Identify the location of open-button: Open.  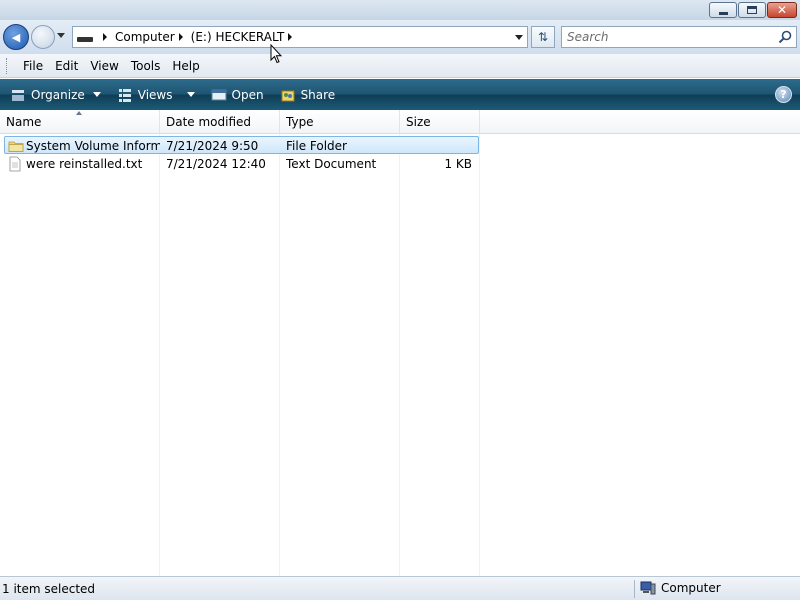
(237, 95).